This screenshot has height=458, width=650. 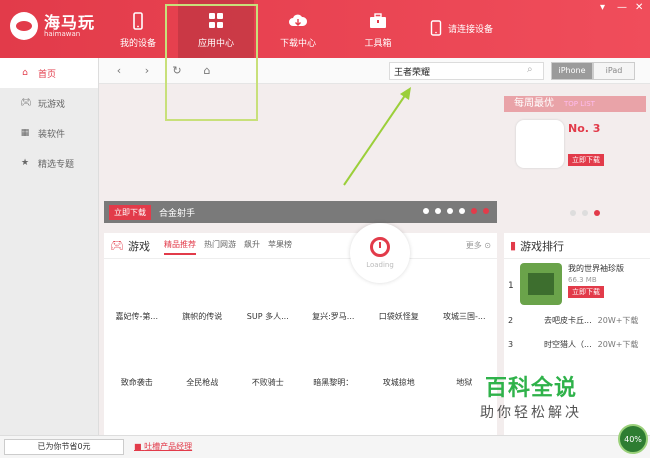 What do you see at coordinates (147, 71) in the screenshot?
I see `forward-icon: ›` at bounding box center [147, 71].